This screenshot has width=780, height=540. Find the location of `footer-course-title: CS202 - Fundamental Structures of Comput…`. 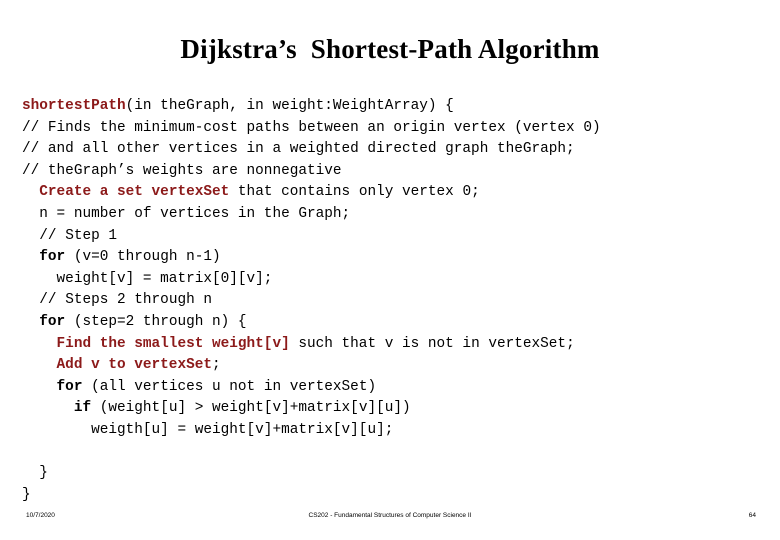

footer-course-title: CS202 - Fundamental Structures of Comput… is located at coordinates (390, 515).